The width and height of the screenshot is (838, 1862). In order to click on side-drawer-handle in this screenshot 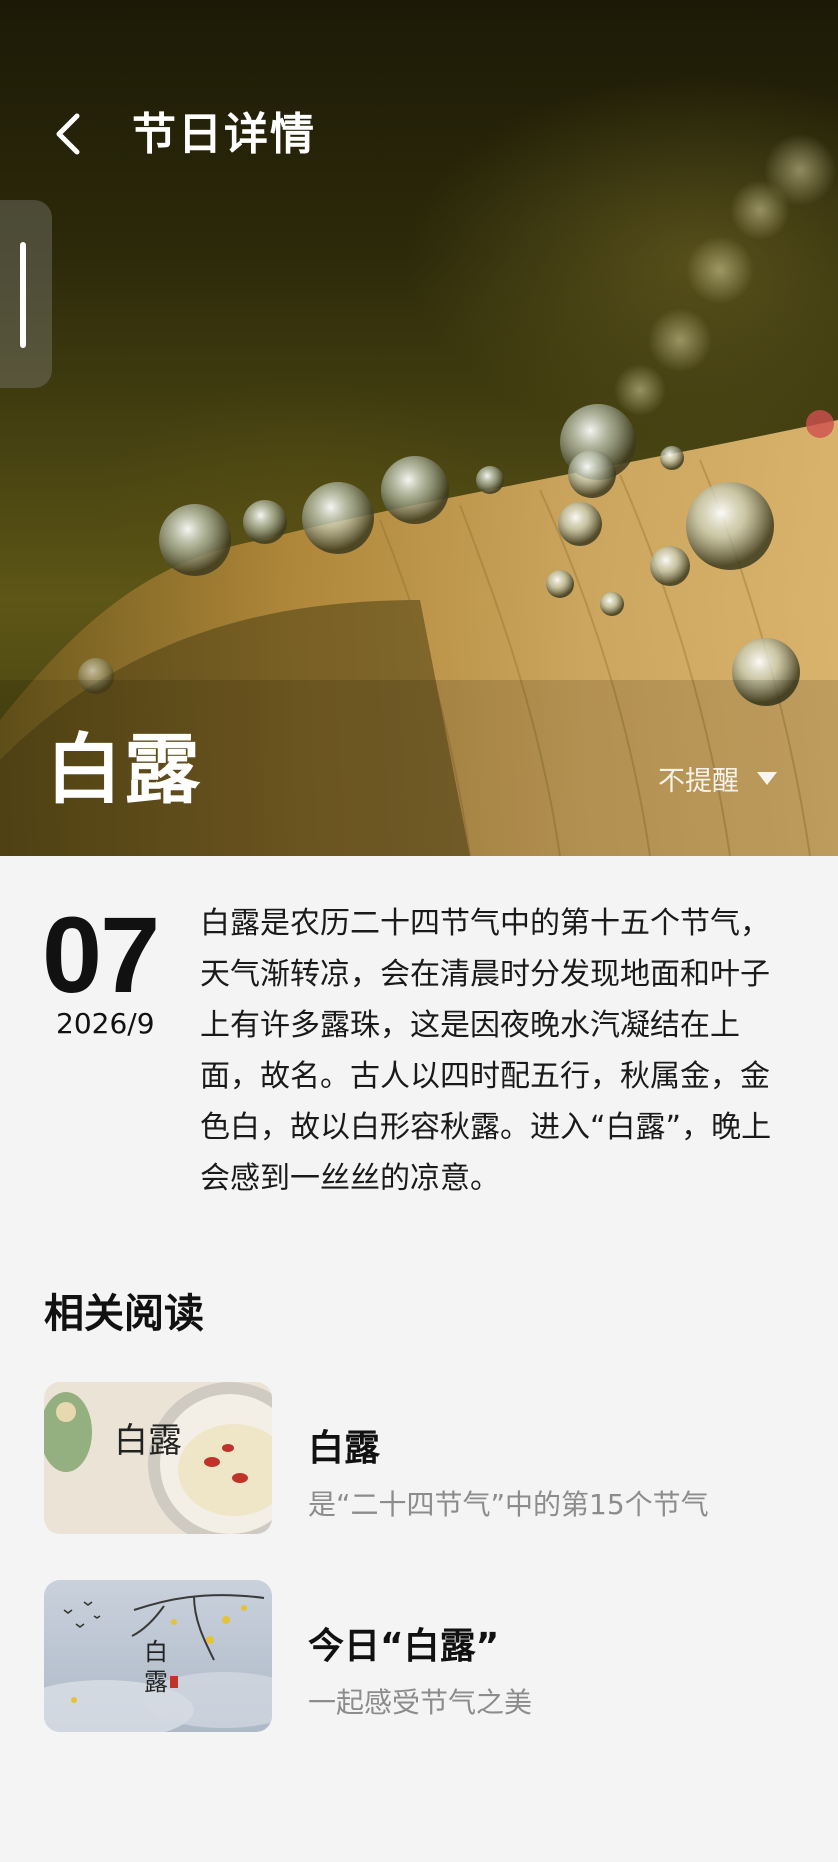, I will do `click(26, 294)`.